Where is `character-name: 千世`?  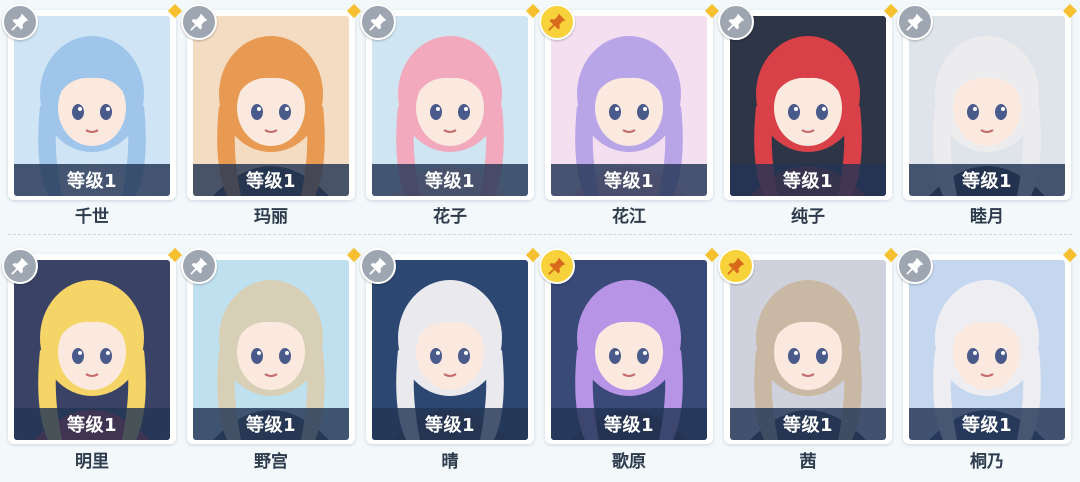
character-name: 千世 is located at coordinates (92, 217).